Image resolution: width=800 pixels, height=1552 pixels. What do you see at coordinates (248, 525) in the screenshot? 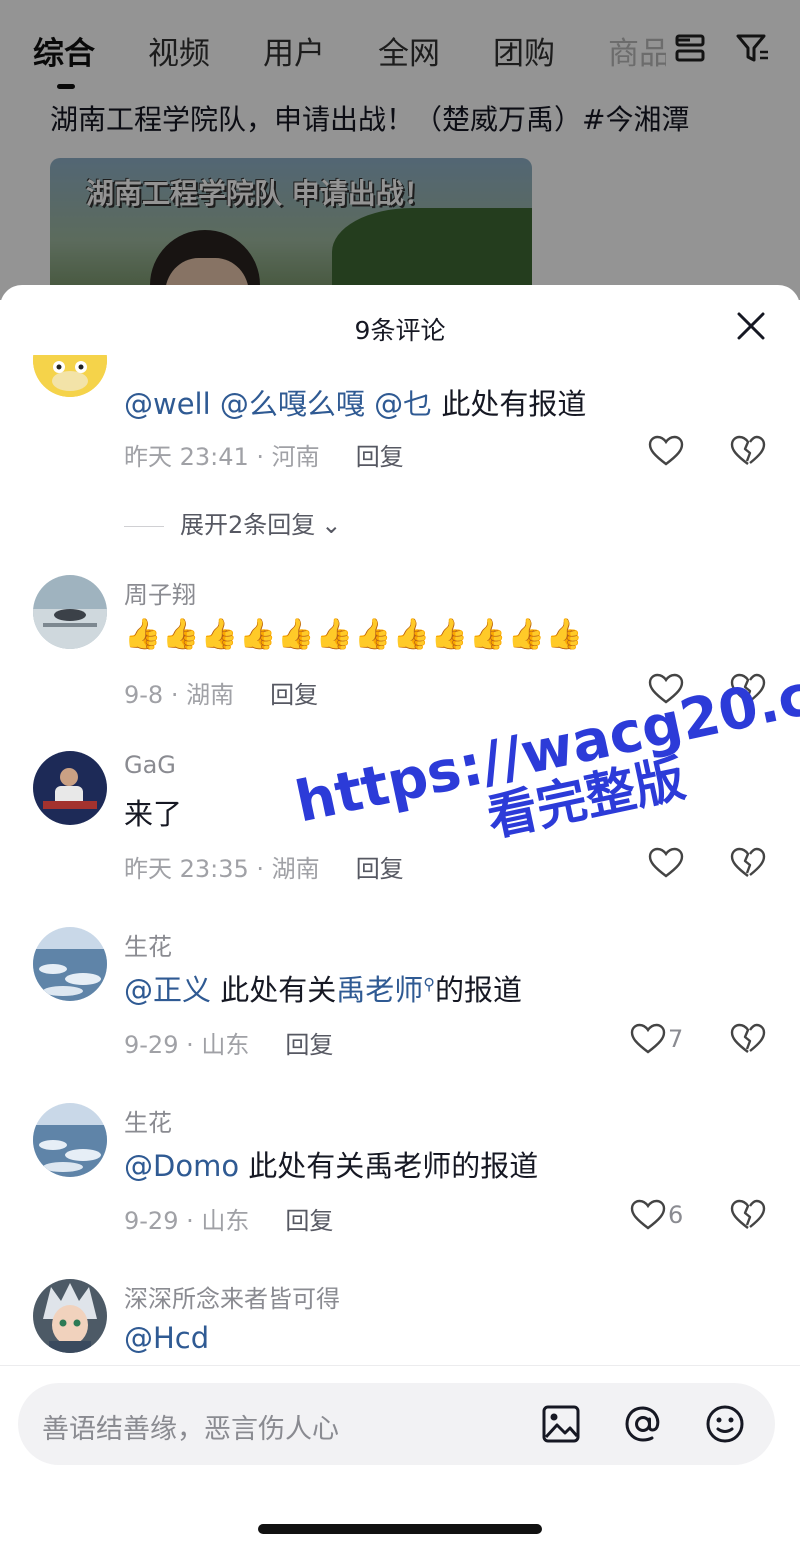
I see `expand-replies-label: 展开2条回复` at bounding box center [248, 525].